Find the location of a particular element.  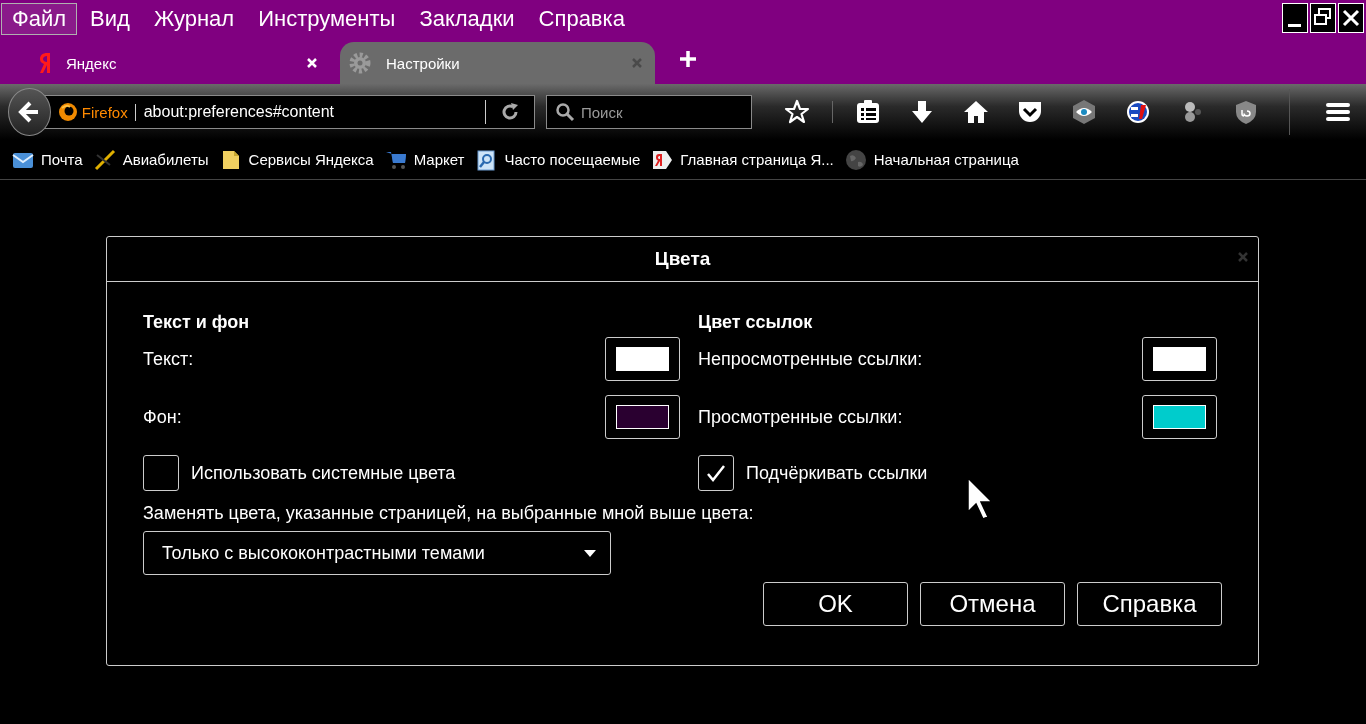

globe-icon is located at coordinates (855, 159).